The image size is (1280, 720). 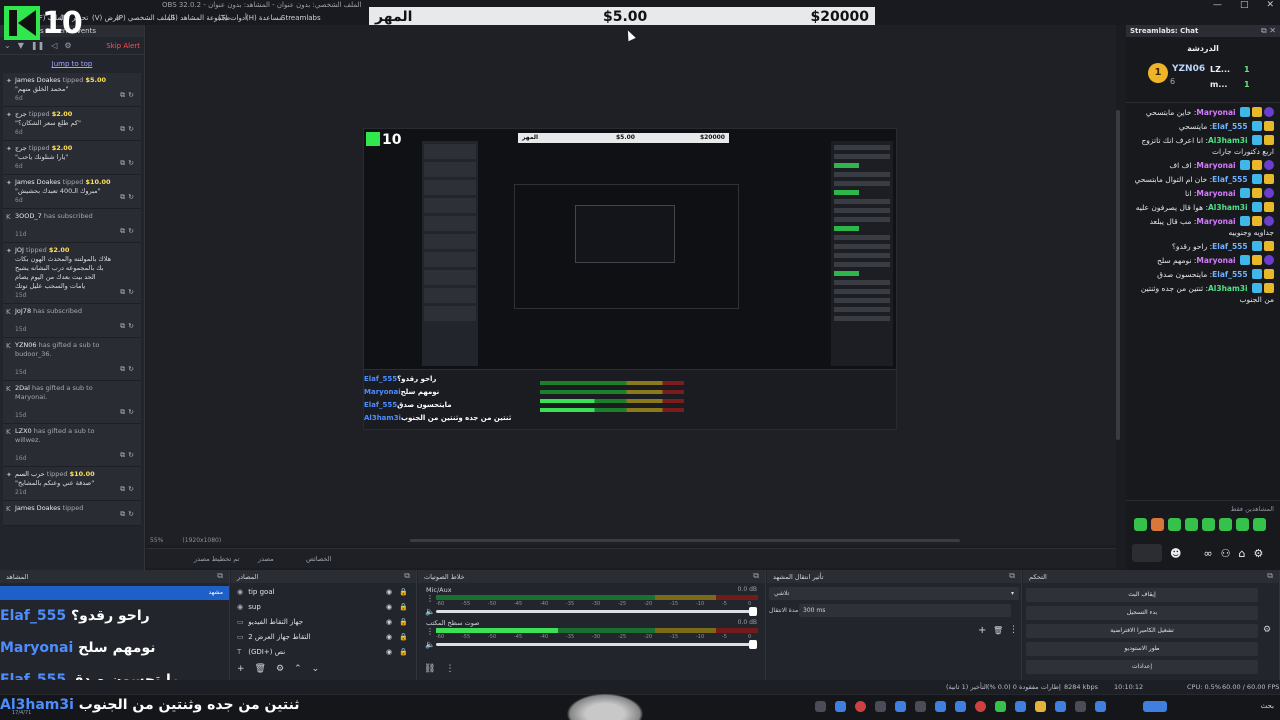 What do you see at coordinates (429, 669) in the screenshot?
I see `link-icon: ⛓` at bounding box center [429, 669].